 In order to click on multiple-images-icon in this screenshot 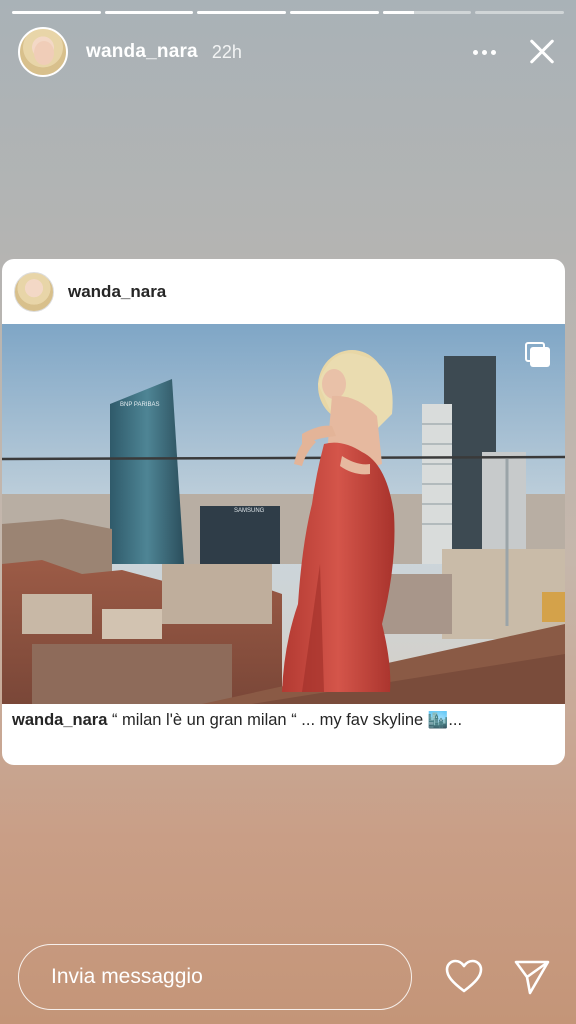, I will do `click(538, 355)`.